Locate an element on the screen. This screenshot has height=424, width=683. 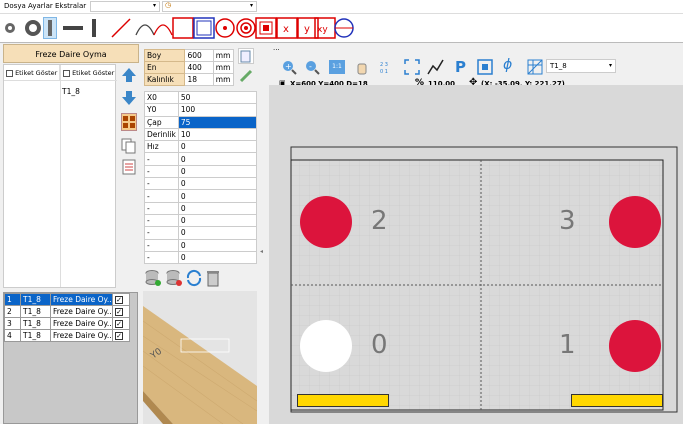
parameter-value: 50 is located at coordinates (217, 97).